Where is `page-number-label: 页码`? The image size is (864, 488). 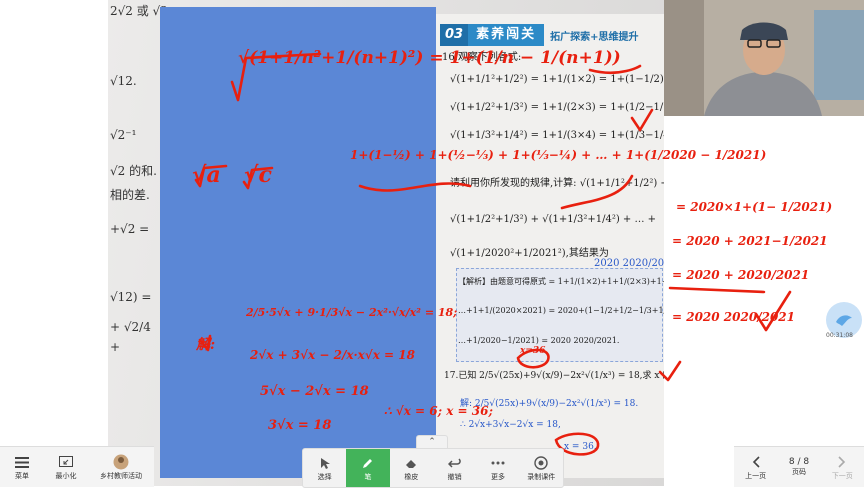 page-number-label: 页码 is located at coordinates (798, 472).